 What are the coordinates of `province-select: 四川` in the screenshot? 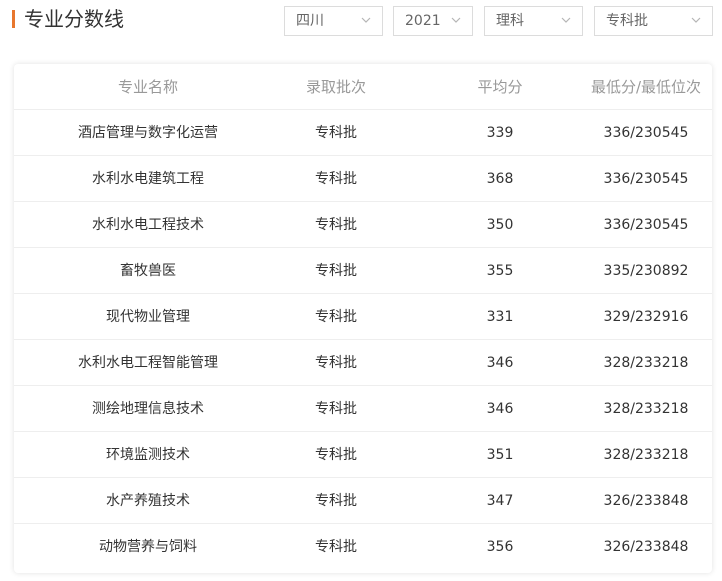 It's located at (333, 21).